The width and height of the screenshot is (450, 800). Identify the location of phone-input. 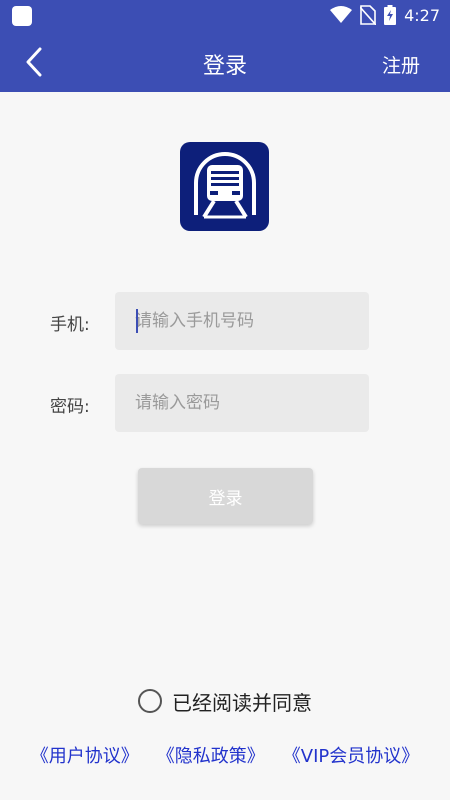
(242, 321).